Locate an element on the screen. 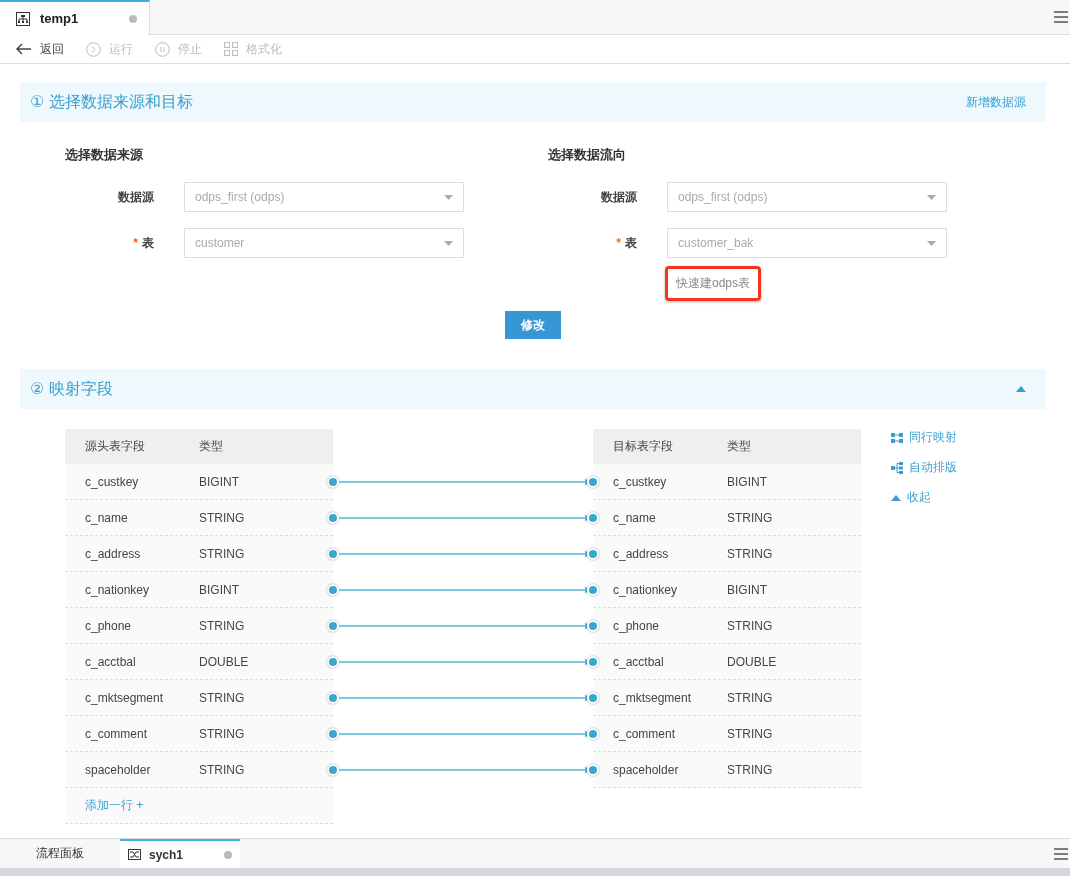 Image resolution: width=1070 pixels, height=876 pixels. add-datasource-link: 新增数据源 is located at coordinates (996, 102).